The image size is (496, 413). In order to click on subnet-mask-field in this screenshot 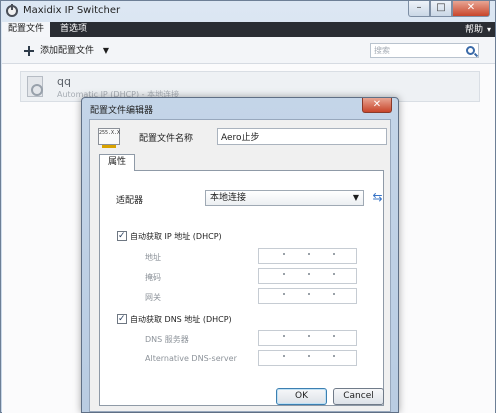, I will do `click(307, 276)`.